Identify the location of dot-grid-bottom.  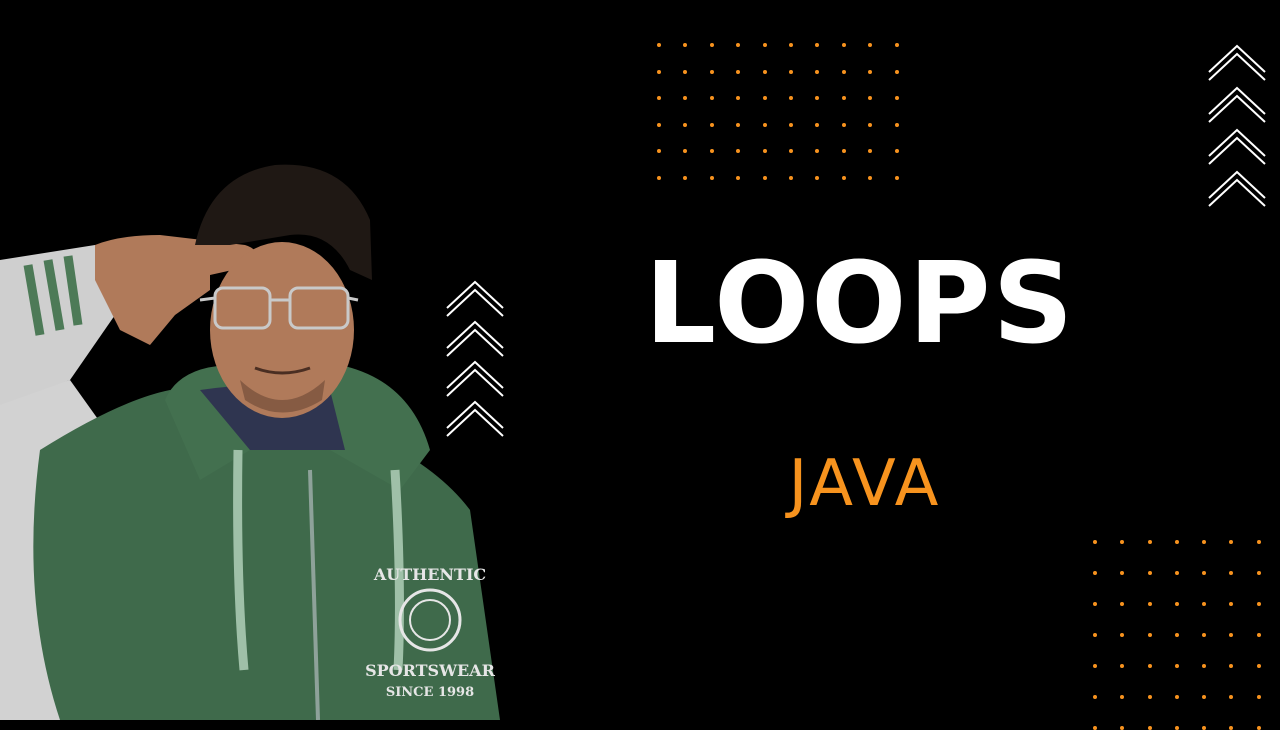
(1177, 635).